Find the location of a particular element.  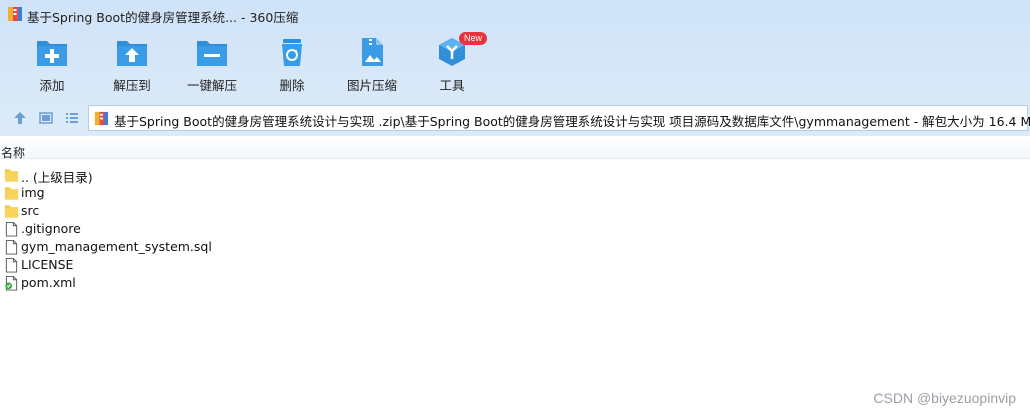

add-button: 添加 is located at coordinates (52, 65).